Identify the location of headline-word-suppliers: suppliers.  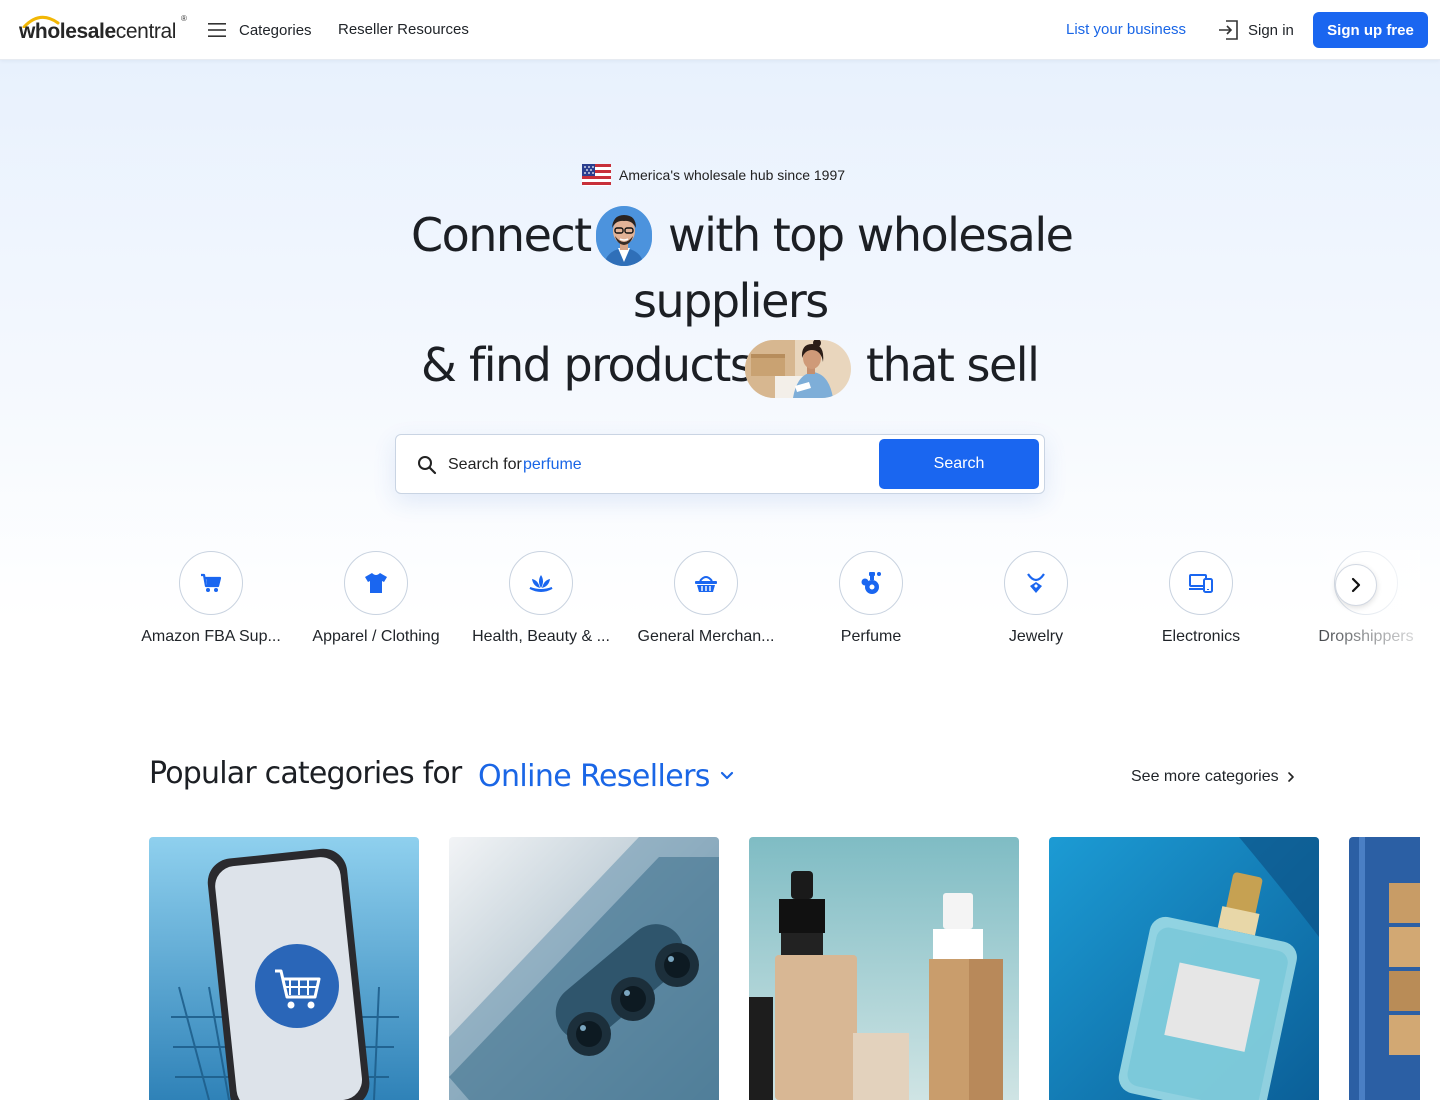
(731, 301).